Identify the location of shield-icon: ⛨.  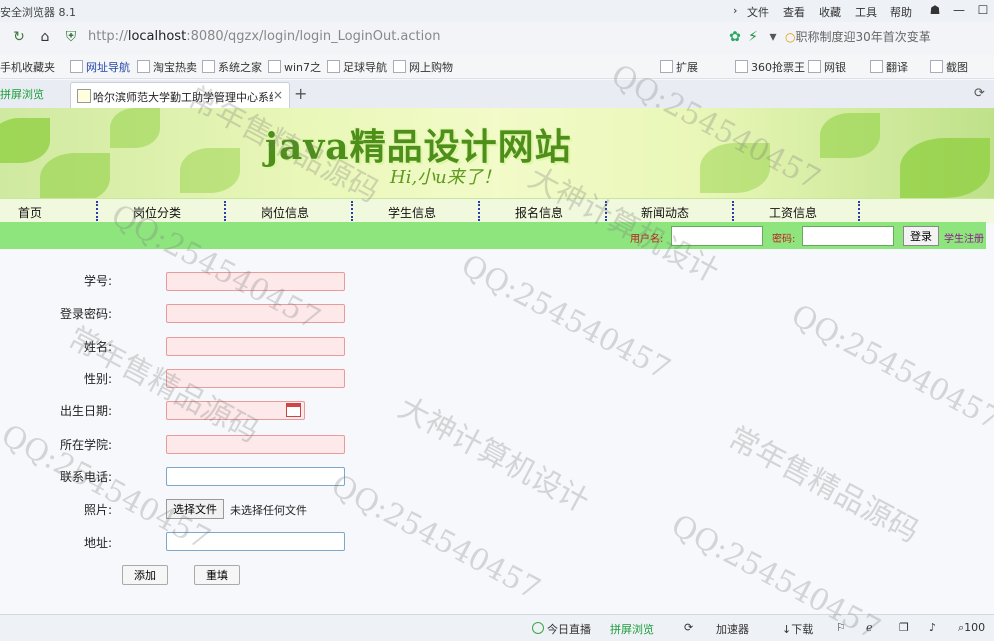
(71, 37).